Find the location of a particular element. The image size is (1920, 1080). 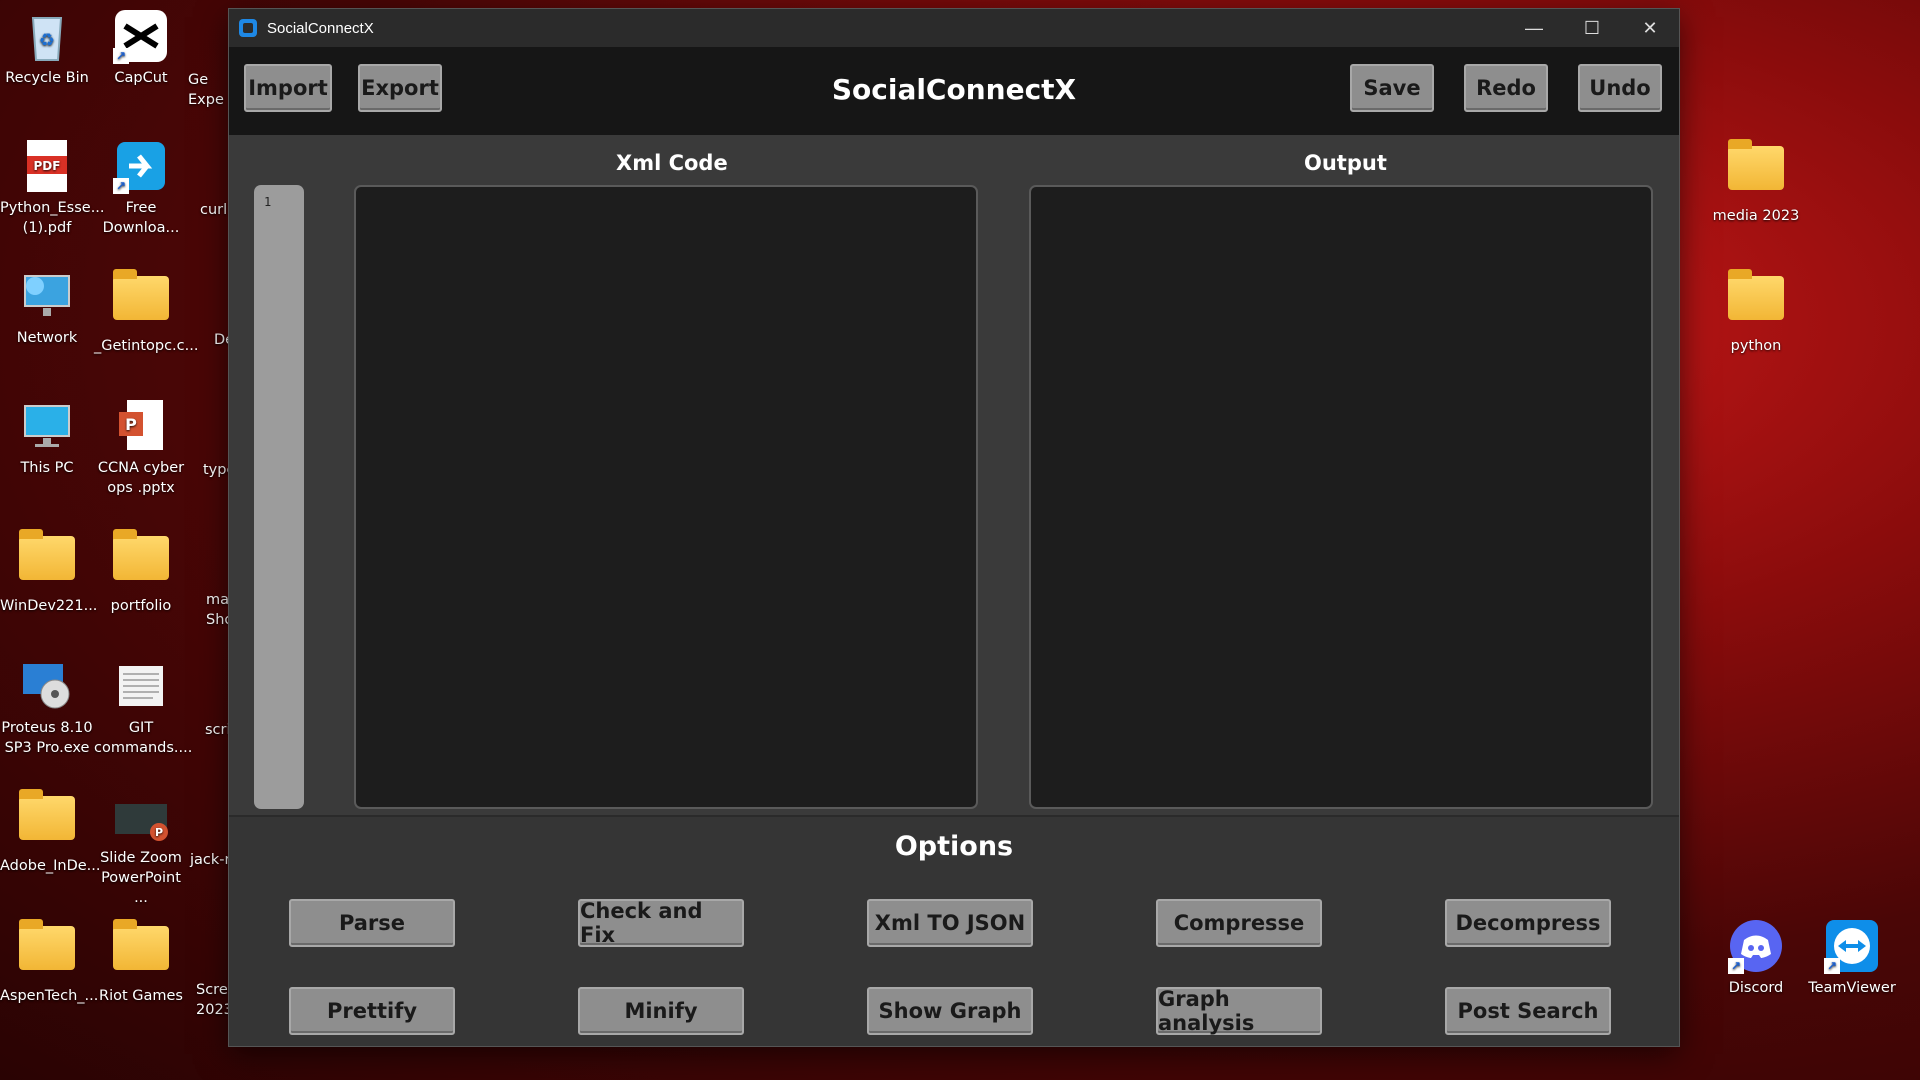

output-title: Output is located at coordinates (1345, 163).